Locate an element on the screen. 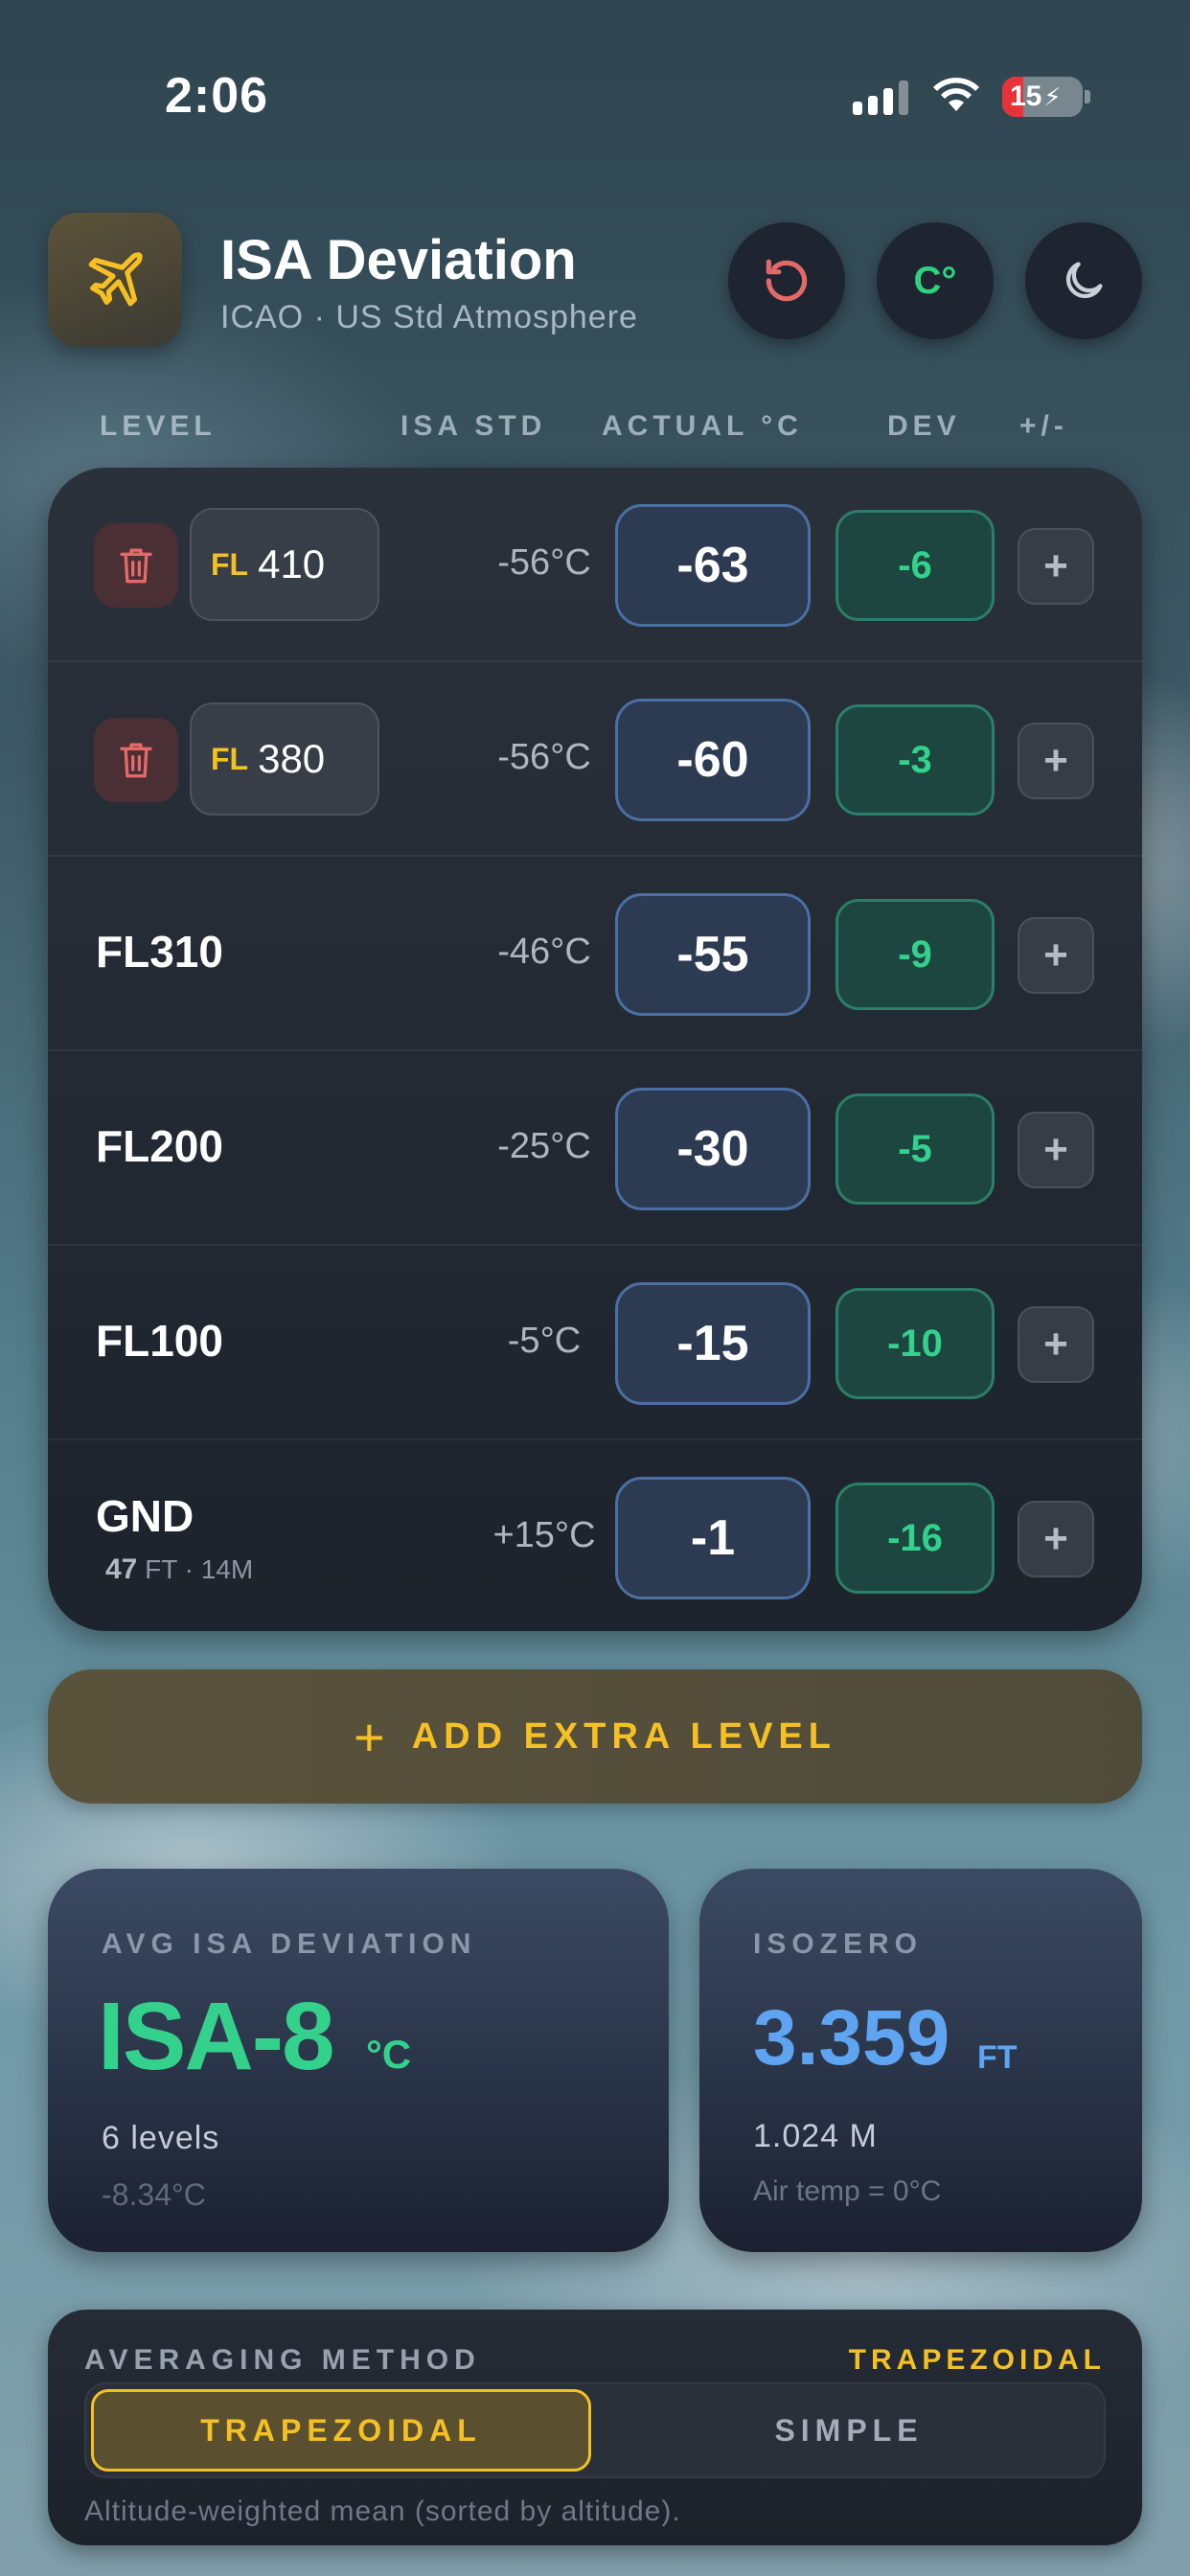 This screenshot has width=1190, height=2576. table-row: FL 380 -56°C -60 -3 + is located at coordinates (595, 759).